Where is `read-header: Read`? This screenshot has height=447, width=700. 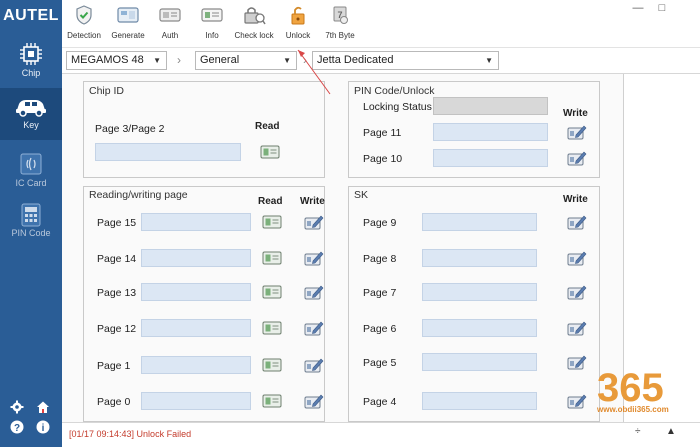 read-header: Read is located at coordinates (267, 126).